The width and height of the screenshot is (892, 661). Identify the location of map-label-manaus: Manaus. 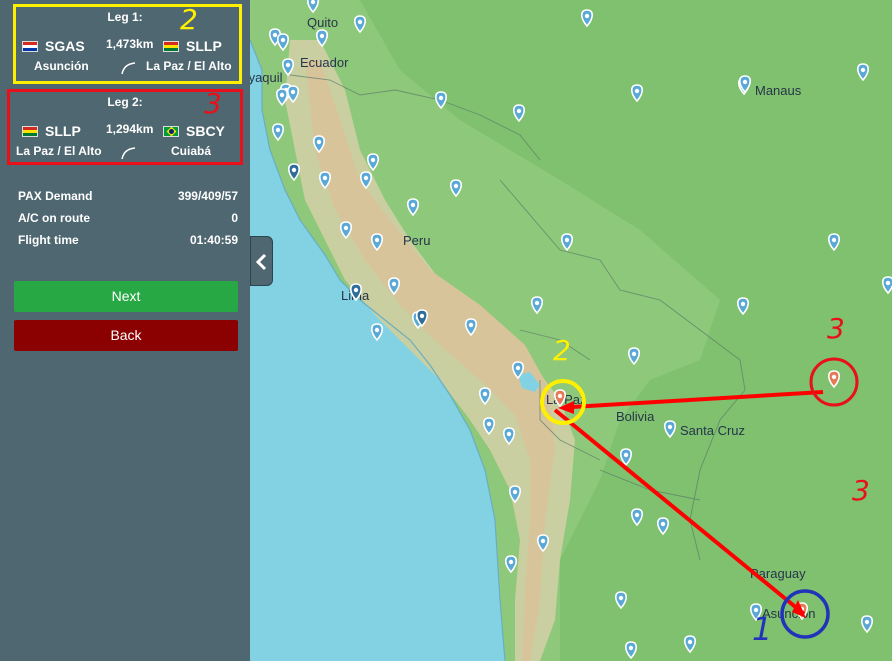
(778, 90).